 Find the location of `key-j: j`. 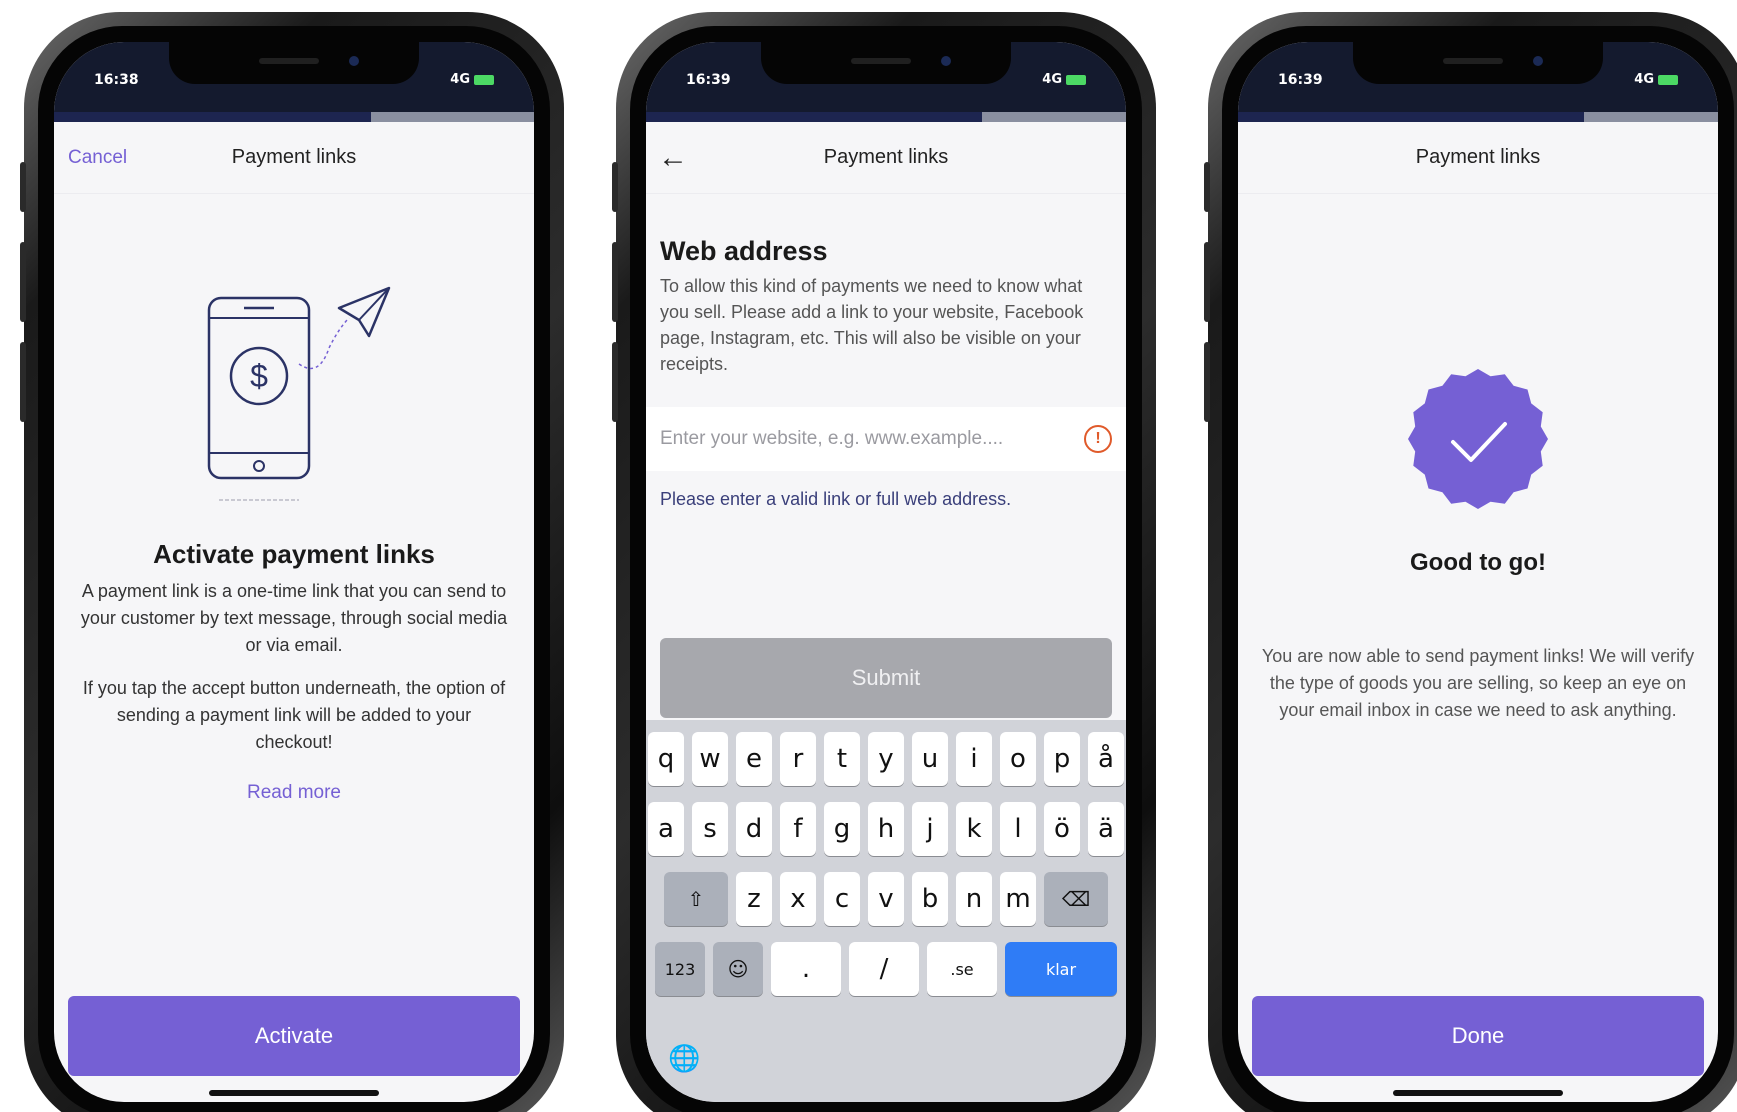

key-j: j is located at coordinates (930, 829).